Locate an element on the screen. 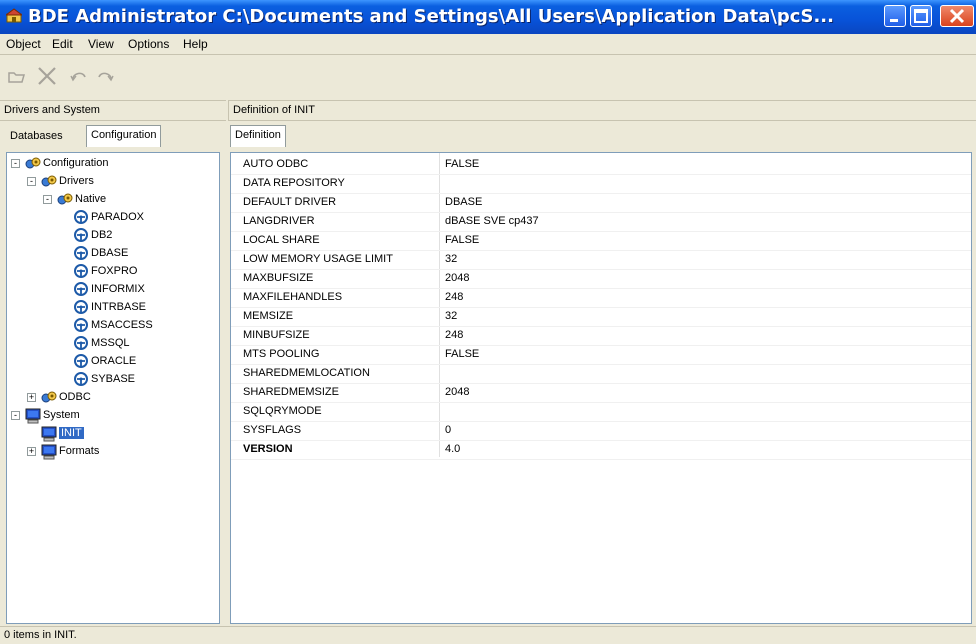 Image resolution: width=976 pixels, height=644 pixels. property-row: MAXFILEHANDLES 248 is located at coordinates (601, 298).